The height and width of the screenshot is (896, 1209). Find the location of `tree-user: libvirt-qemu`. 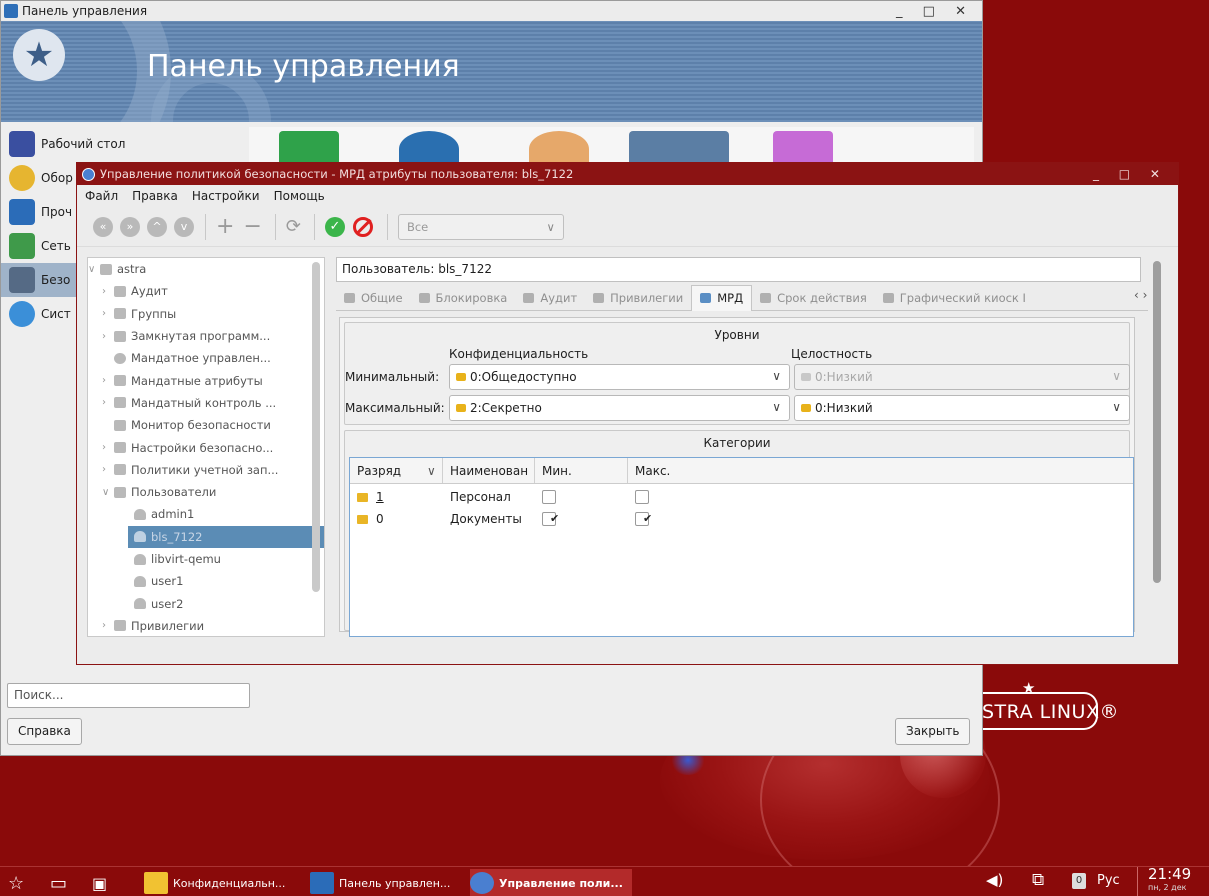

tree-user: libvirt-qemu is located at coordinates (206, 559).